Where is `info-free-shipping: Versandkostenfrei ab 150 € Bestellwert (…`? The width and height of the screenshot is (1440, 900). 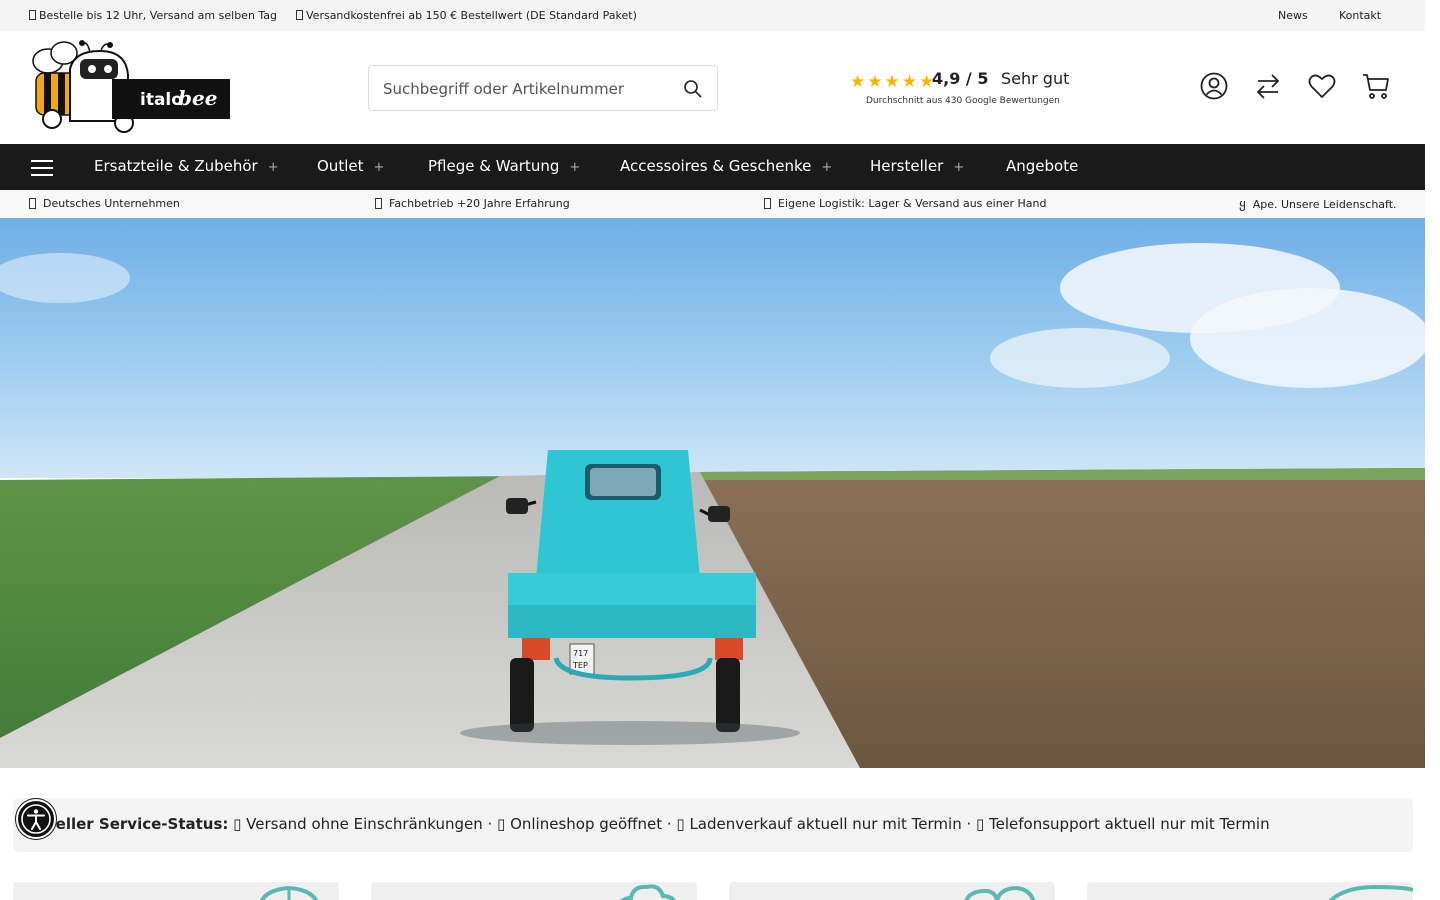 info-free-shipping: Versandkostenfrei ab 150 € Bestellwert (… is located at coordinates (466, 15).